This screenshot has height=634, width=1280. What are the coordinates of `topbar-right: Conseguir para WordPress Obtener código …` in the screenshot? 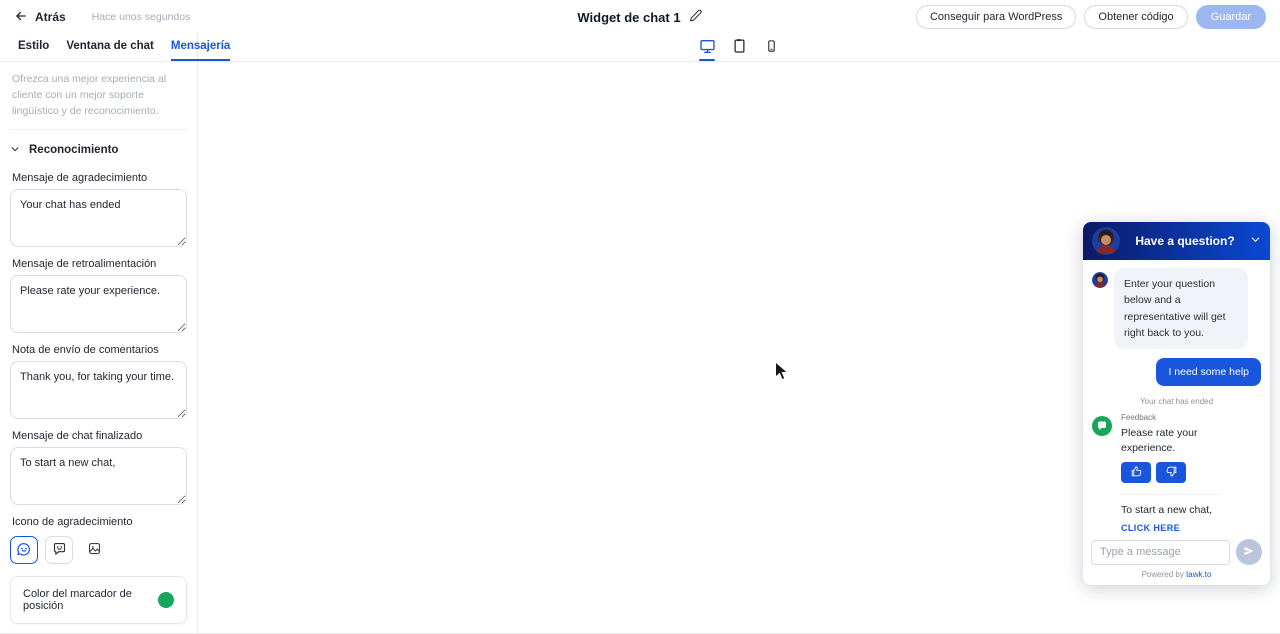 It's located at (1090, 17).